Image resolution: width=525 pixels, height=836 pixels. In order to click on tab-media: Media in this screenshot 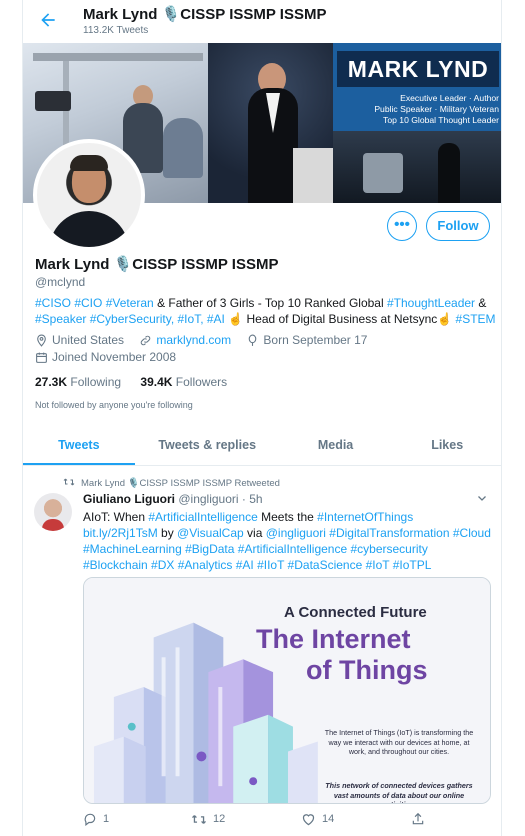, I will do `click(336, 445)`.